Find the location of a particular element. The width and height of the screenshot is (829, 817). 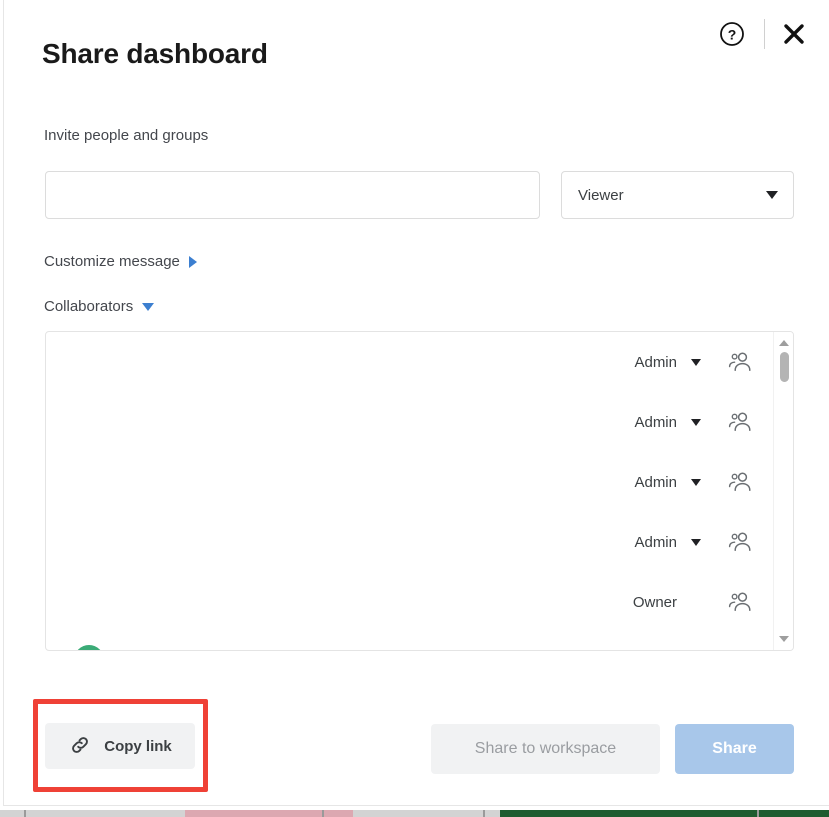

share-button: Share is located at coordinates (734, 749).